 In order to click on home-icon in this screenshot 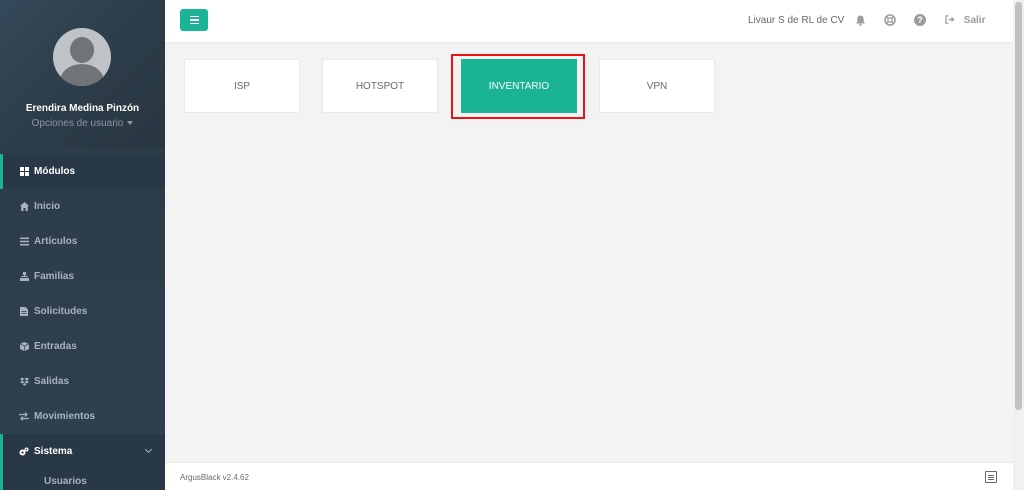, I will do `click(24, 207)`.